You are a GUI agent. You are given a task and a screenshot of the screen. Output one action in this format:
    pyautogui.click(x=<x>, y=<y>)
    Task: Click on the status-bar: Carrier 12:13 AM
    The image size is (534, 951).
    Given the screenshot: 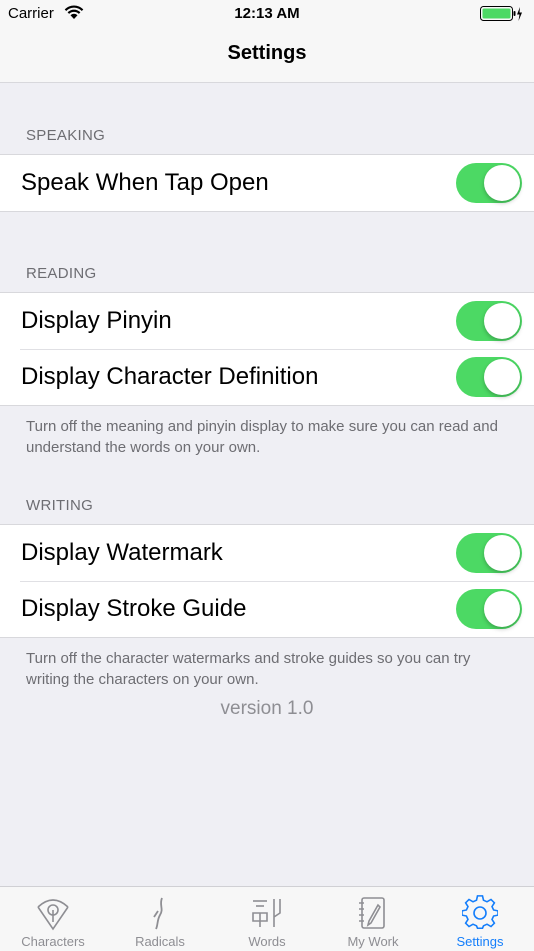 What is the action you would take?
    pyautogui.click(x=267, y=14)
    